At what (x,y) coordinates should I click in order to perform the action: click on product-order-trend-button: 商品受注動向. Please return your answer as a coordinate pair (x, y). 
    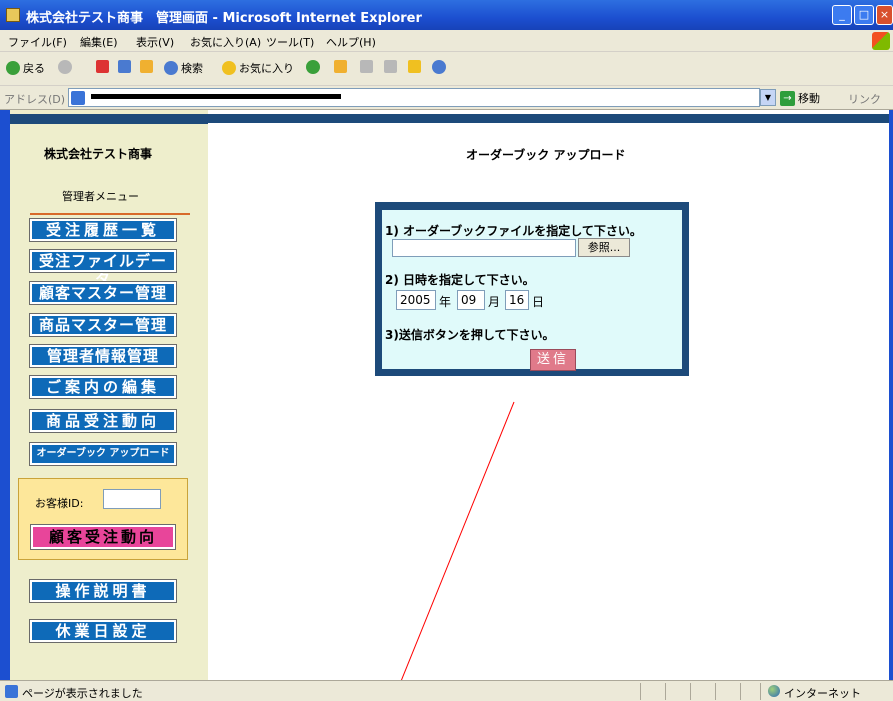
    Looking at the image, I should click on (103, 421).